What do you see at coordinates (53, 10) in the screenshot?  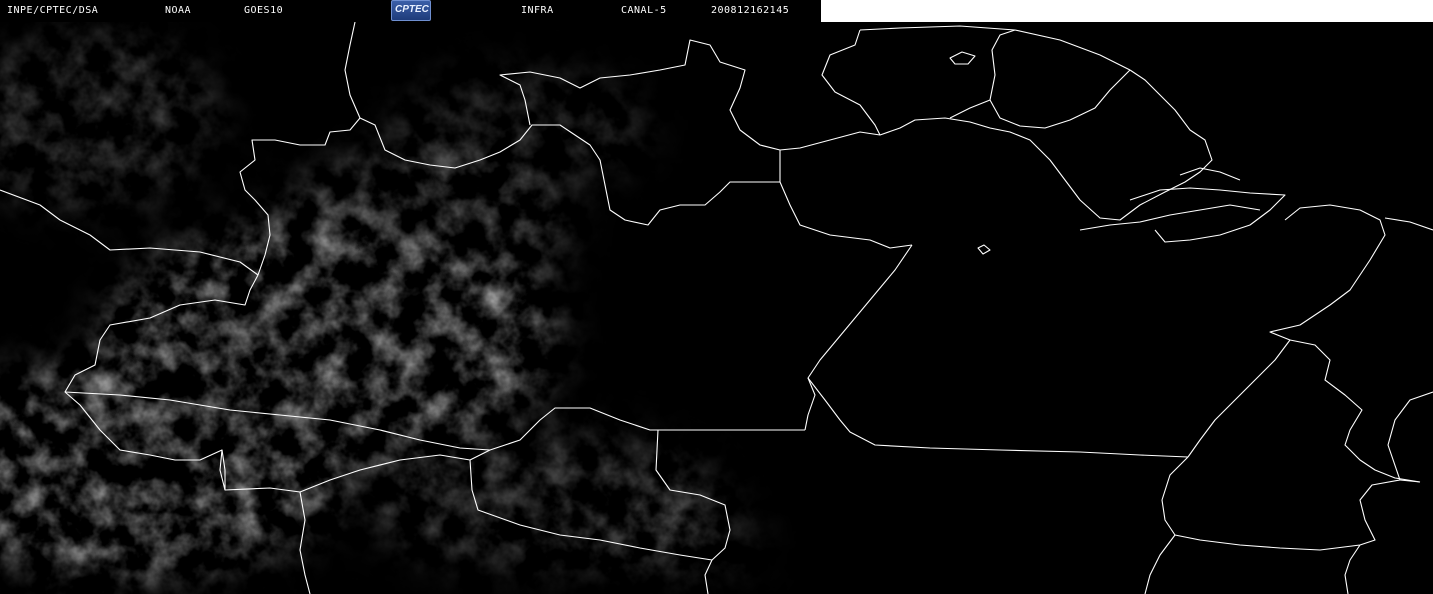 I see `institution-label: INPE/CPTEC/DSA` at bounding box center [53, 10].